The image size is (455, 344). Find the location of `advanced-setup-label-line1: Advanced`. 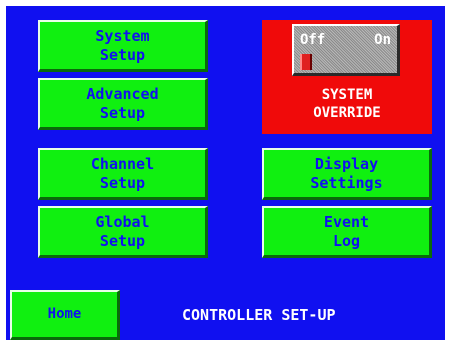

advanced-setup-label-line1: Advanced is located at coordinates (122, 93).